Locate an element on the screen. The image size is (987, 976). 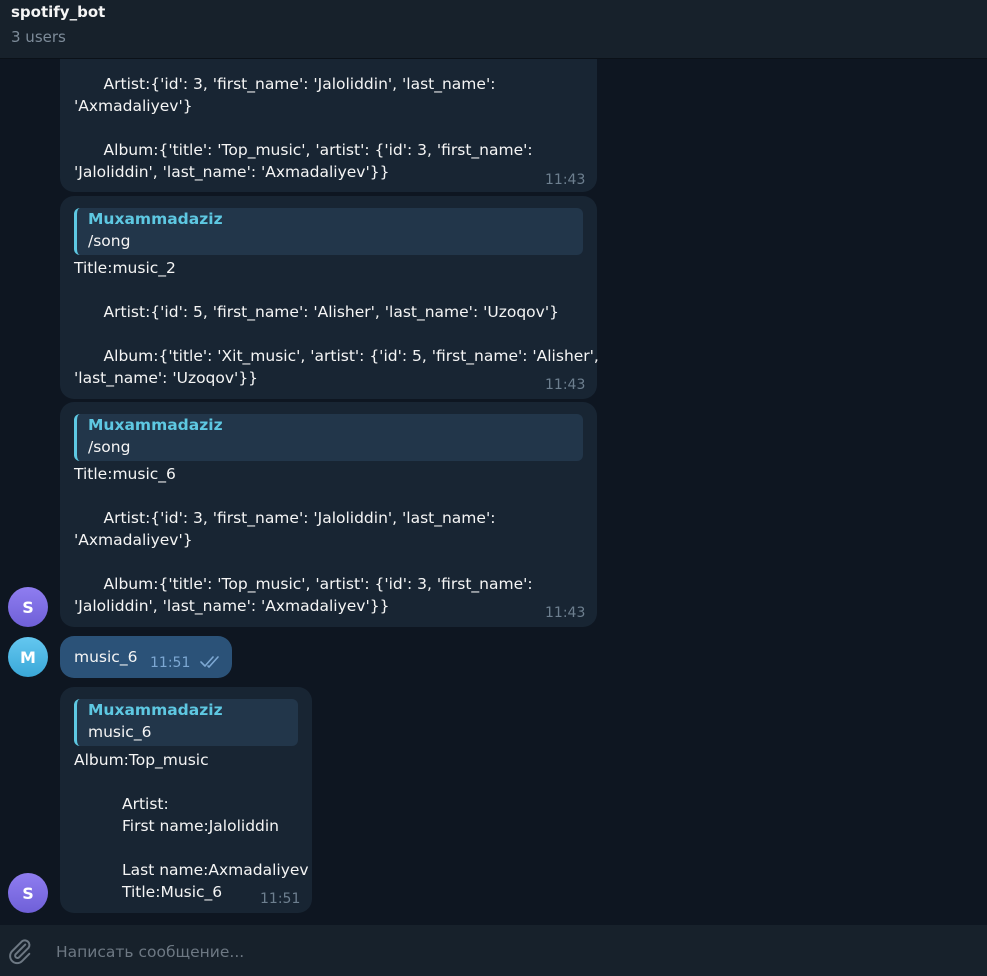
chat-title: spotify_bot is located at coordinates (58, 12).